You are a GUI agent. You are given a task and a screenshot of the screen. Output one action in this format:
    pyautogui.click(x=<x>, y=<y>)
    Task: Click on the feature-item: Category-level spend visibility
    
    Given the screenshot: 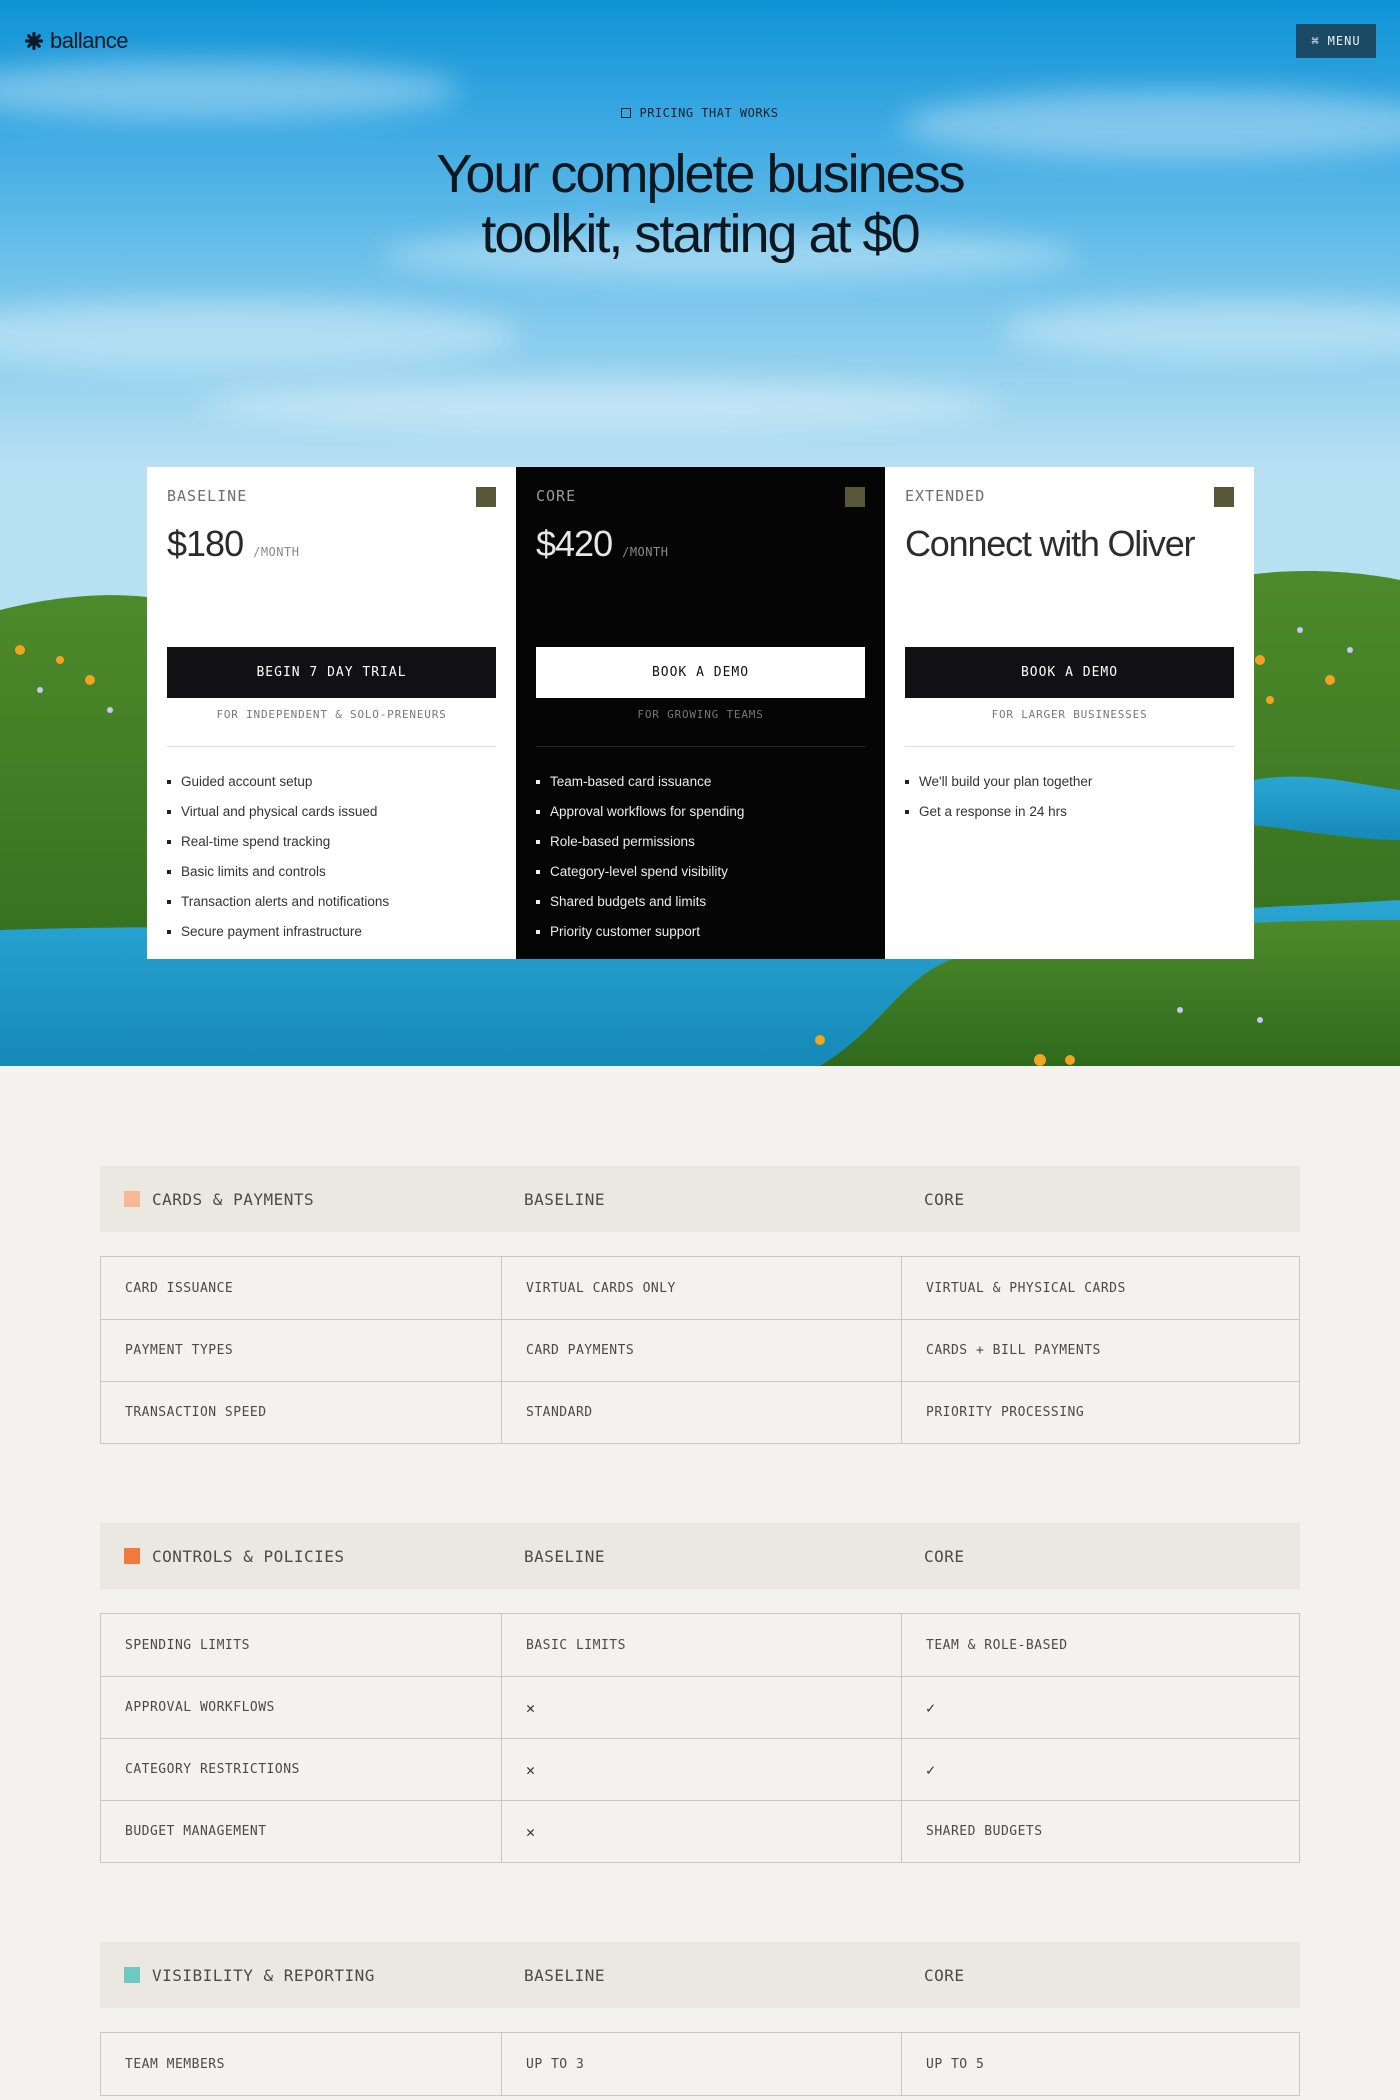 What is the action you would take?
    pyautogui.click(x=700, y=872)
    